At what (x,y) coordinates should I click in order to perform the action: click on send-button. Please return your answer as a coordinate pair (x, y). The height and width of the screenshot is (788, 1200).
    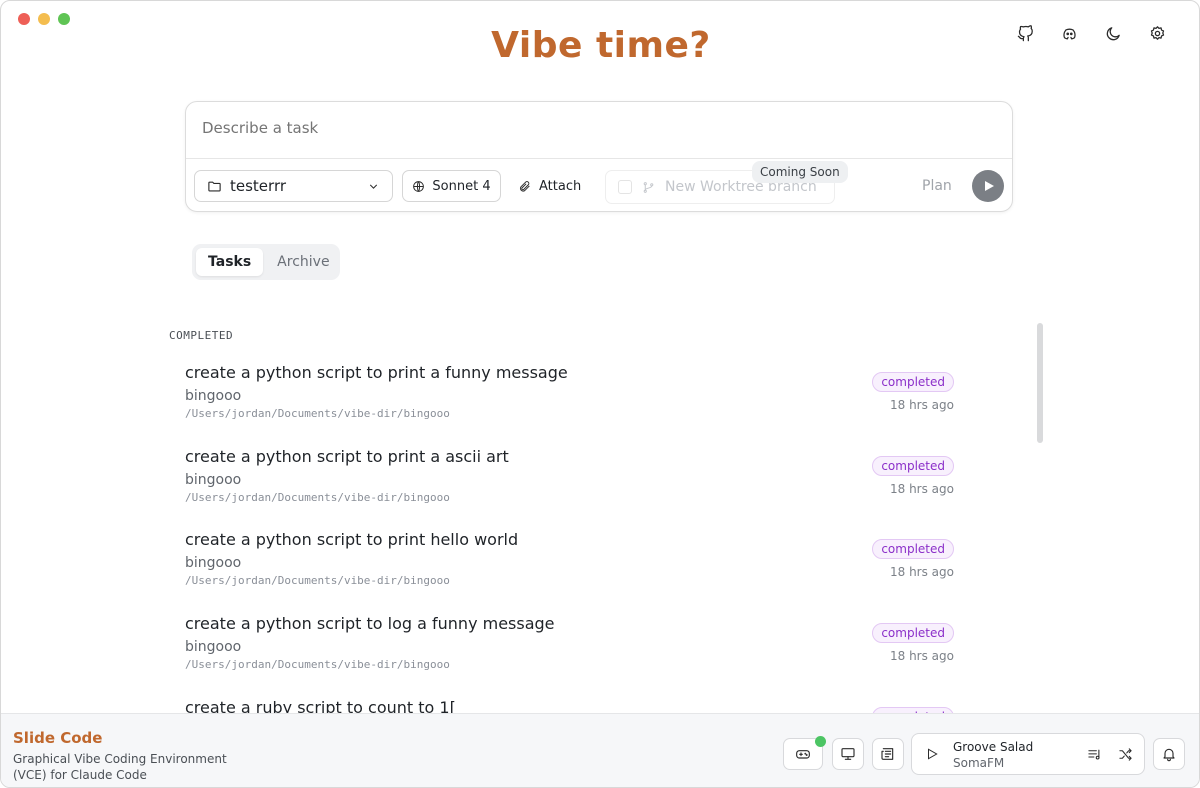
    Looking at the image, I should click on (988, 186).